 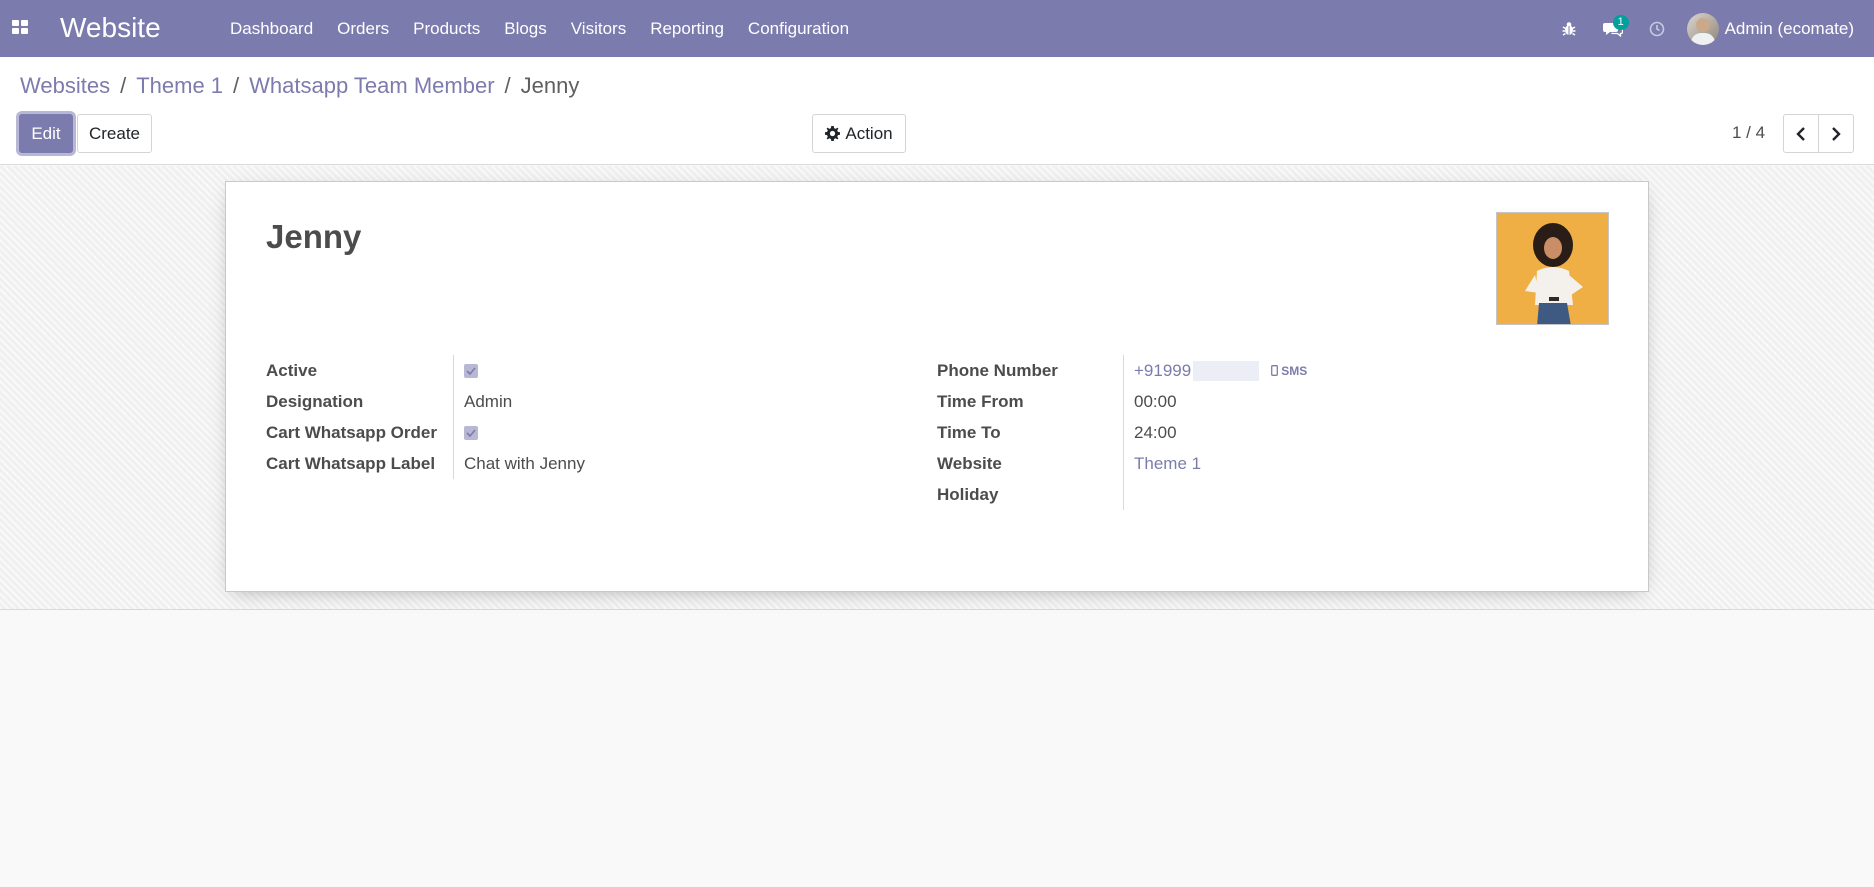 What do you see at coordinates (1167, 464) in the screenshot?
I see `website-link: Theme 1` at bounding box center [1167, 464].